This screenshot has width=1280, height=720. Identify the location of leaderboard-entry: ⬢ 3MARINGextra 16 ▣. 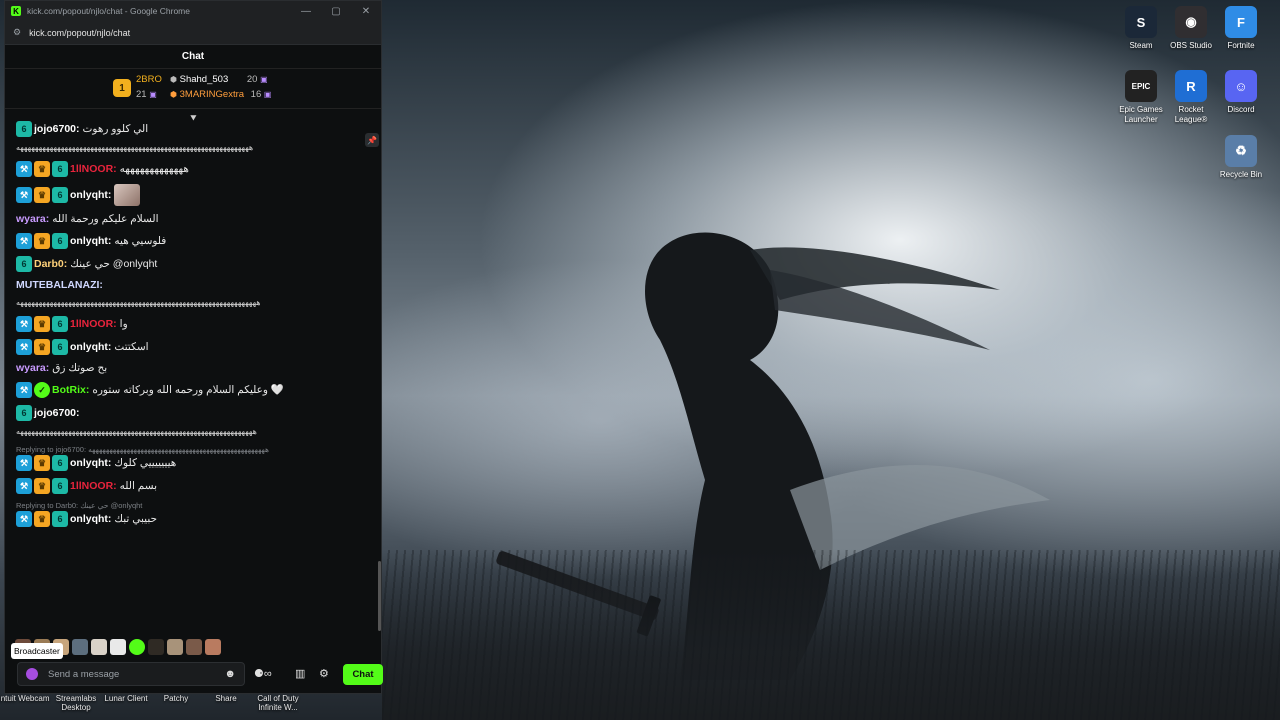
(220, 94).